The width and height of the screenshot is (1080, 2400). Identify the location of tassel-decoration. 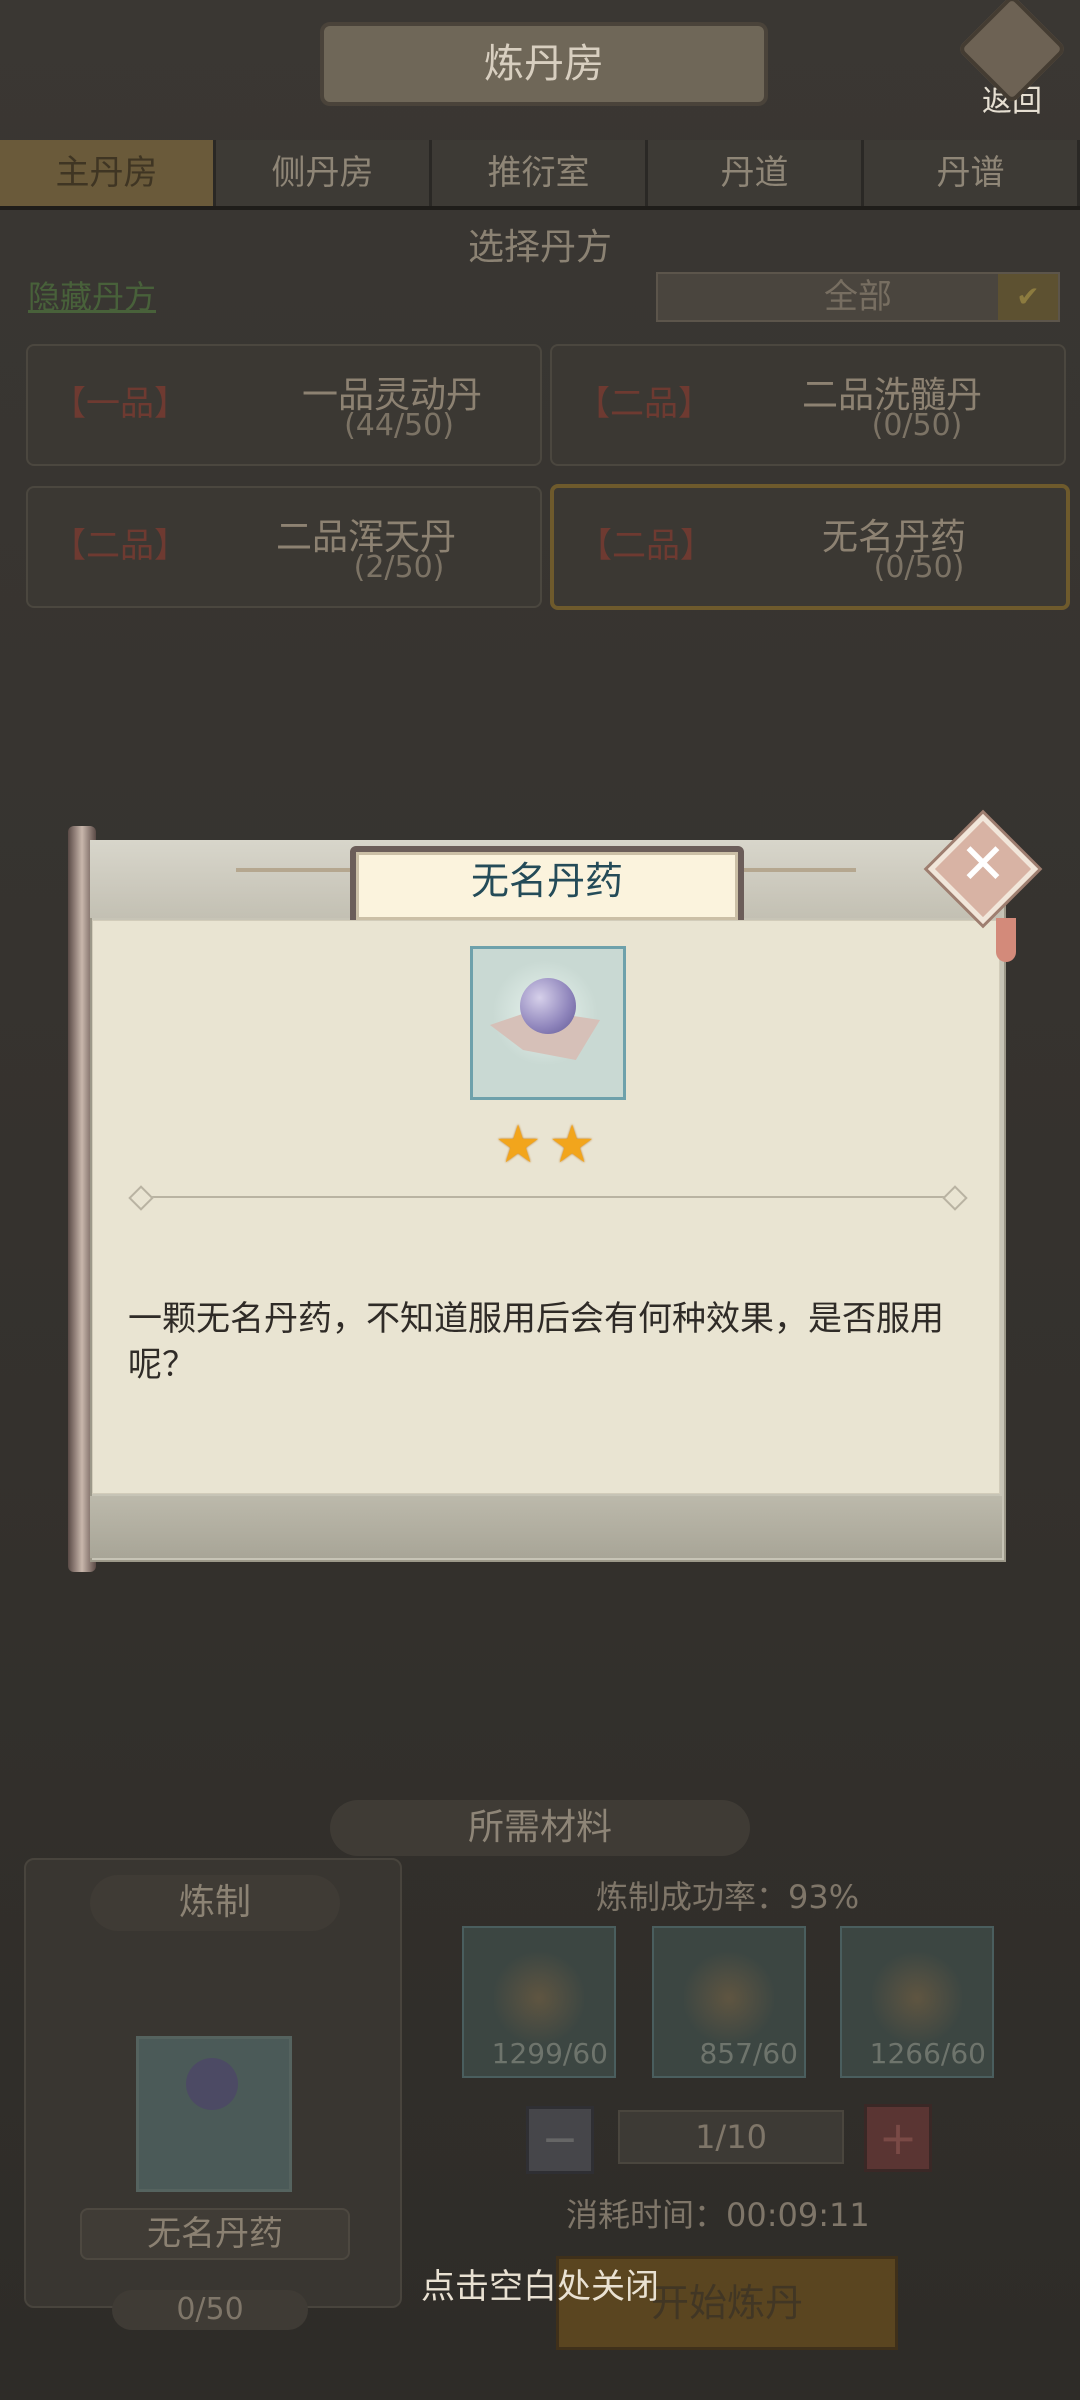
(1006, 940).